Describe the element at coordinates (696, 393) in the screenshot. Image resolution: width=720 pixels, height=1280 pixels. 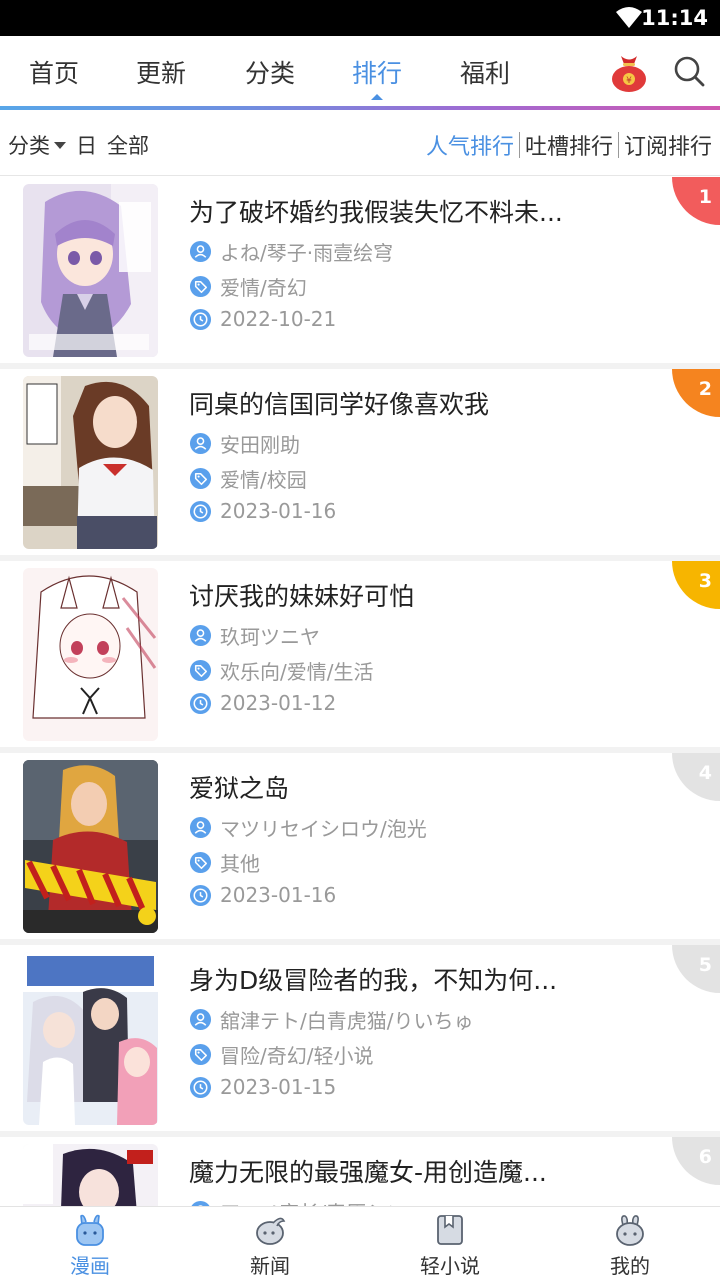
I see `rank-badge: 2` at that location.